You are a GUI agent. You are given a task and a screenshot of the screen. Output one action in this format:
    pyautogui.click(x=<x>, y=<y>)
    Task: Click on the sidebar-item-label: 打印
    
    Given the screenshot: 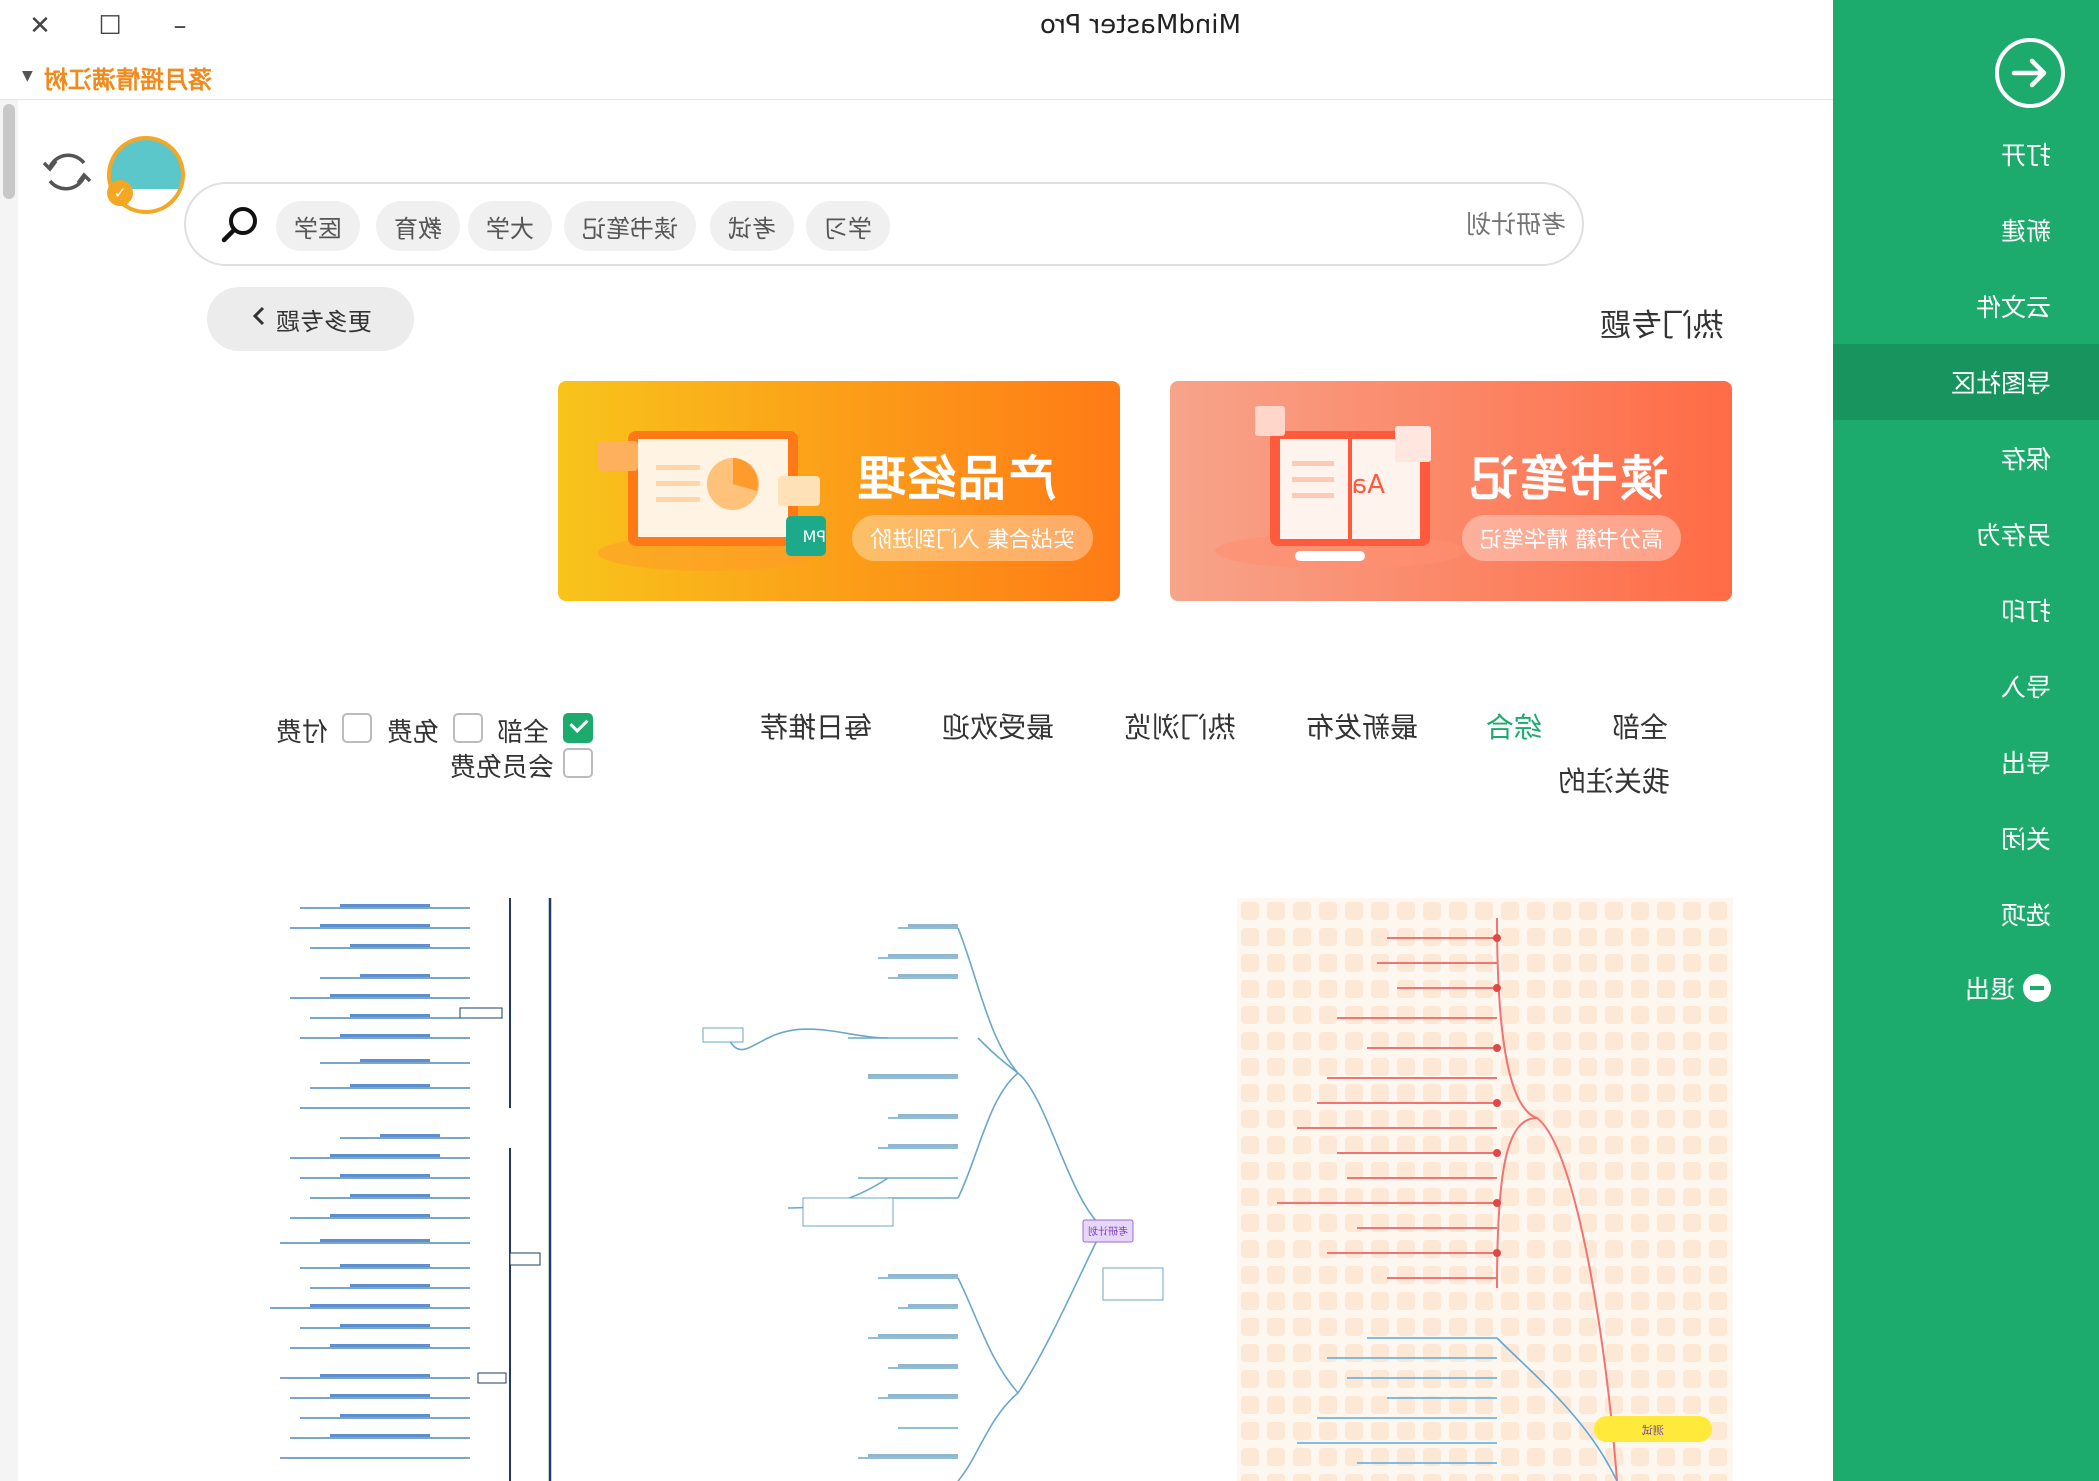 What is the action you would take?
    pyautogui.click(x=2025, y=611)
    